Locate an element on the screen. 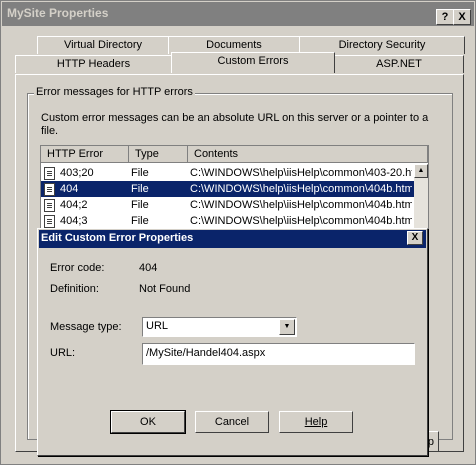  url-input-value: /MySite/Handel404.aspx is located at coordinates (206, 353).